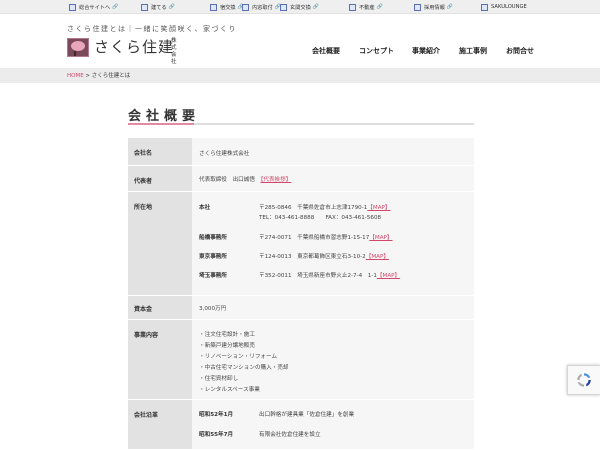  Describe the element at coordinates (314, 238) in the screenshot. I see `office-address-funabashi: 〒274-0071 千葉県船橋市習志野1-15-17` at that location.